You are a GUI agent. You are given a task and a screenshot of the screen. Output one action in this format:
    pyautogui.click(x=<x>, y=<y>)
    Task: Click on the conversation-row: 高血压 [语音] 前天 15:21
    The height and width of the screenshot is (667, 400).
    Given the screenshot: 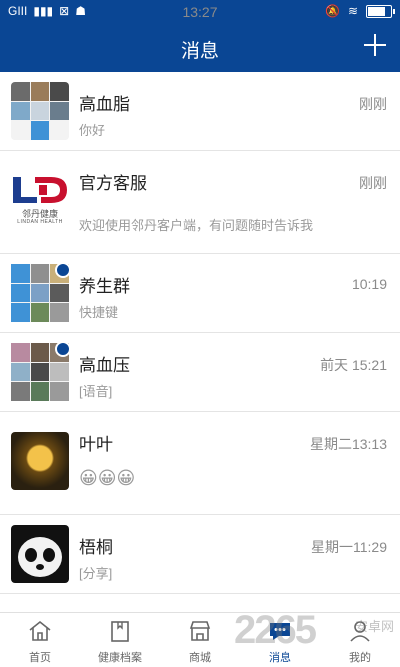 What is the action you would take?
    pyautogui.click(x=200, y=372)
    